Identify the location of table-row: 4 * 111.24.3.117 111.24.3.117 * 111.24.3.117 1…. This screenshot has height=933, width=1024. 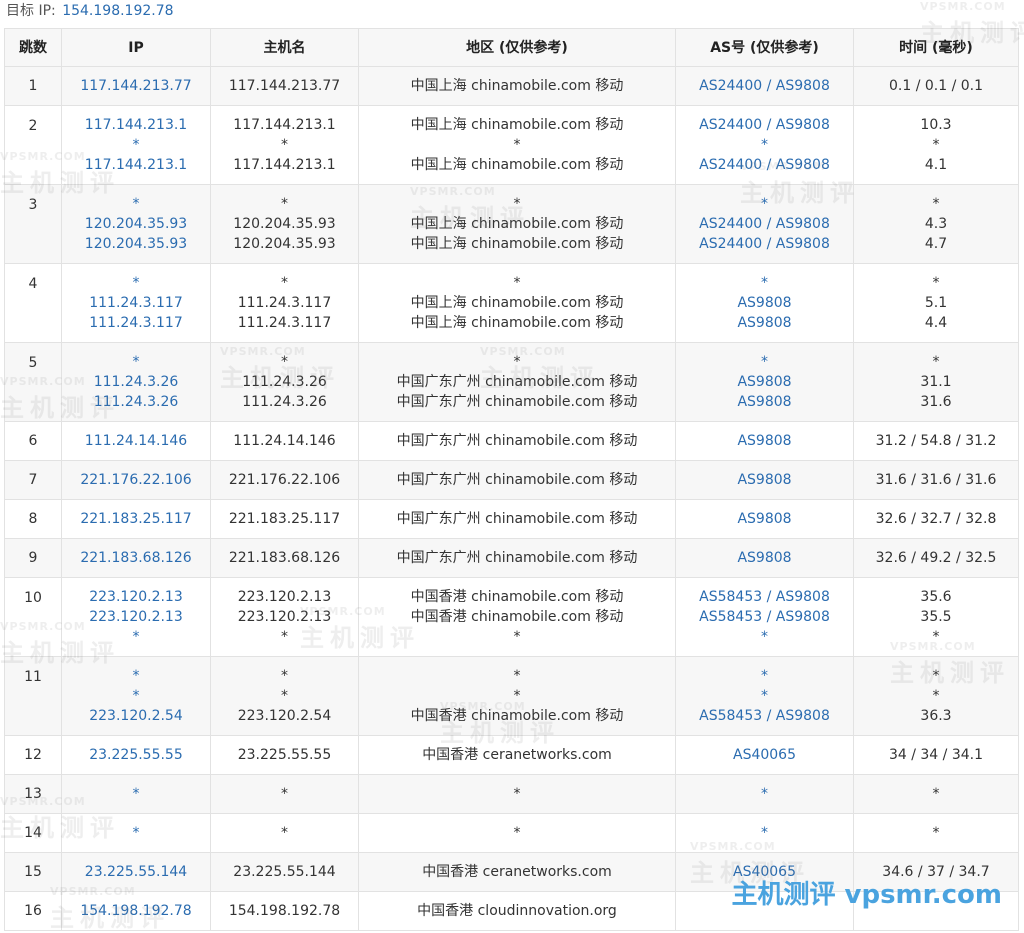
(511, 303).